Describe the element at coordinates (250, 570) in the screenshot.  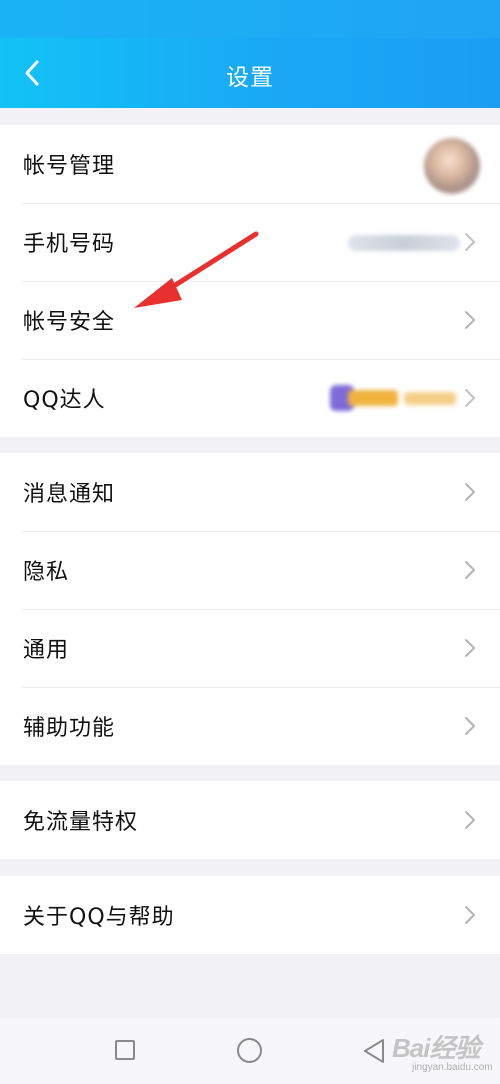
I see `settings-row-privacy: 隐私` at that location.